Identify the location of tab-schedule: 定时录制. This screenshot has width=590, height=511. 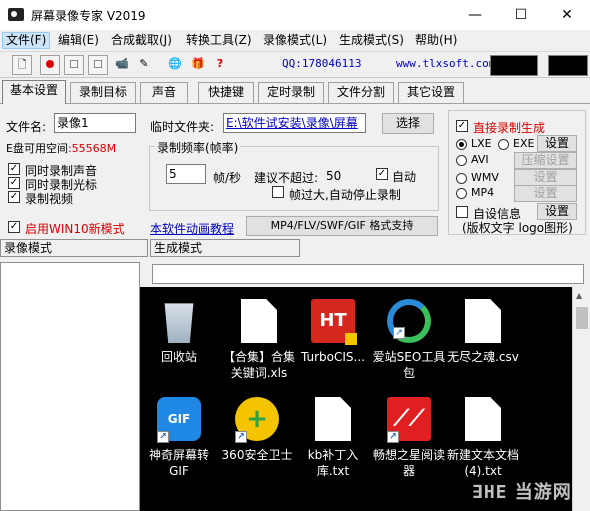
(291, 92).